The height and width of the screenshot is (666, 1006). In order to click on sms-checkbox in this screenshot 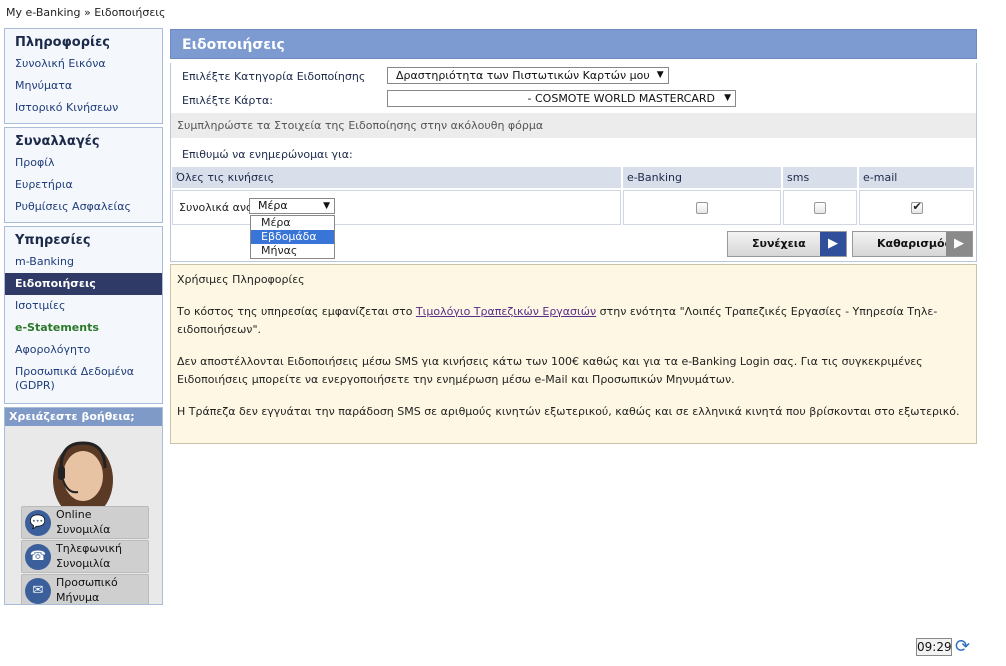, I will do `click(820, 208)`.